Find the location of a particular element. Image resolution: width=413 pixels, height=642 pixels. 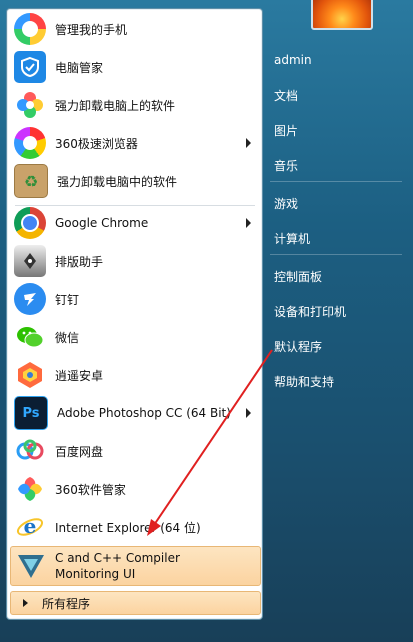

program-label: 百度网盘 is located at coordinates (79, 451).